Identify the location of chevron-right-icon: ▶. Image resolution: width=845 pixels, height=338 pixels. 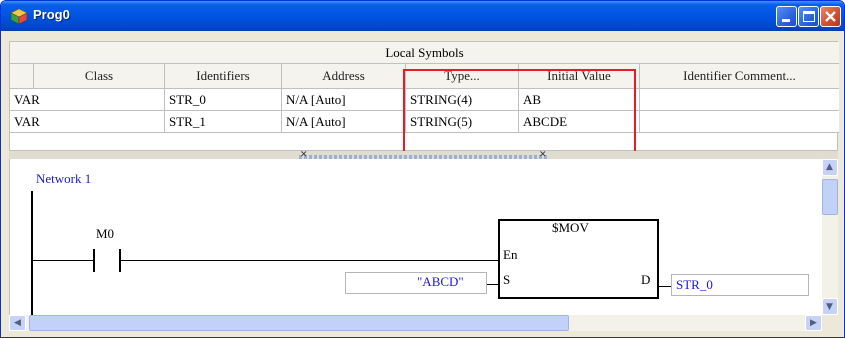
(813, 323).